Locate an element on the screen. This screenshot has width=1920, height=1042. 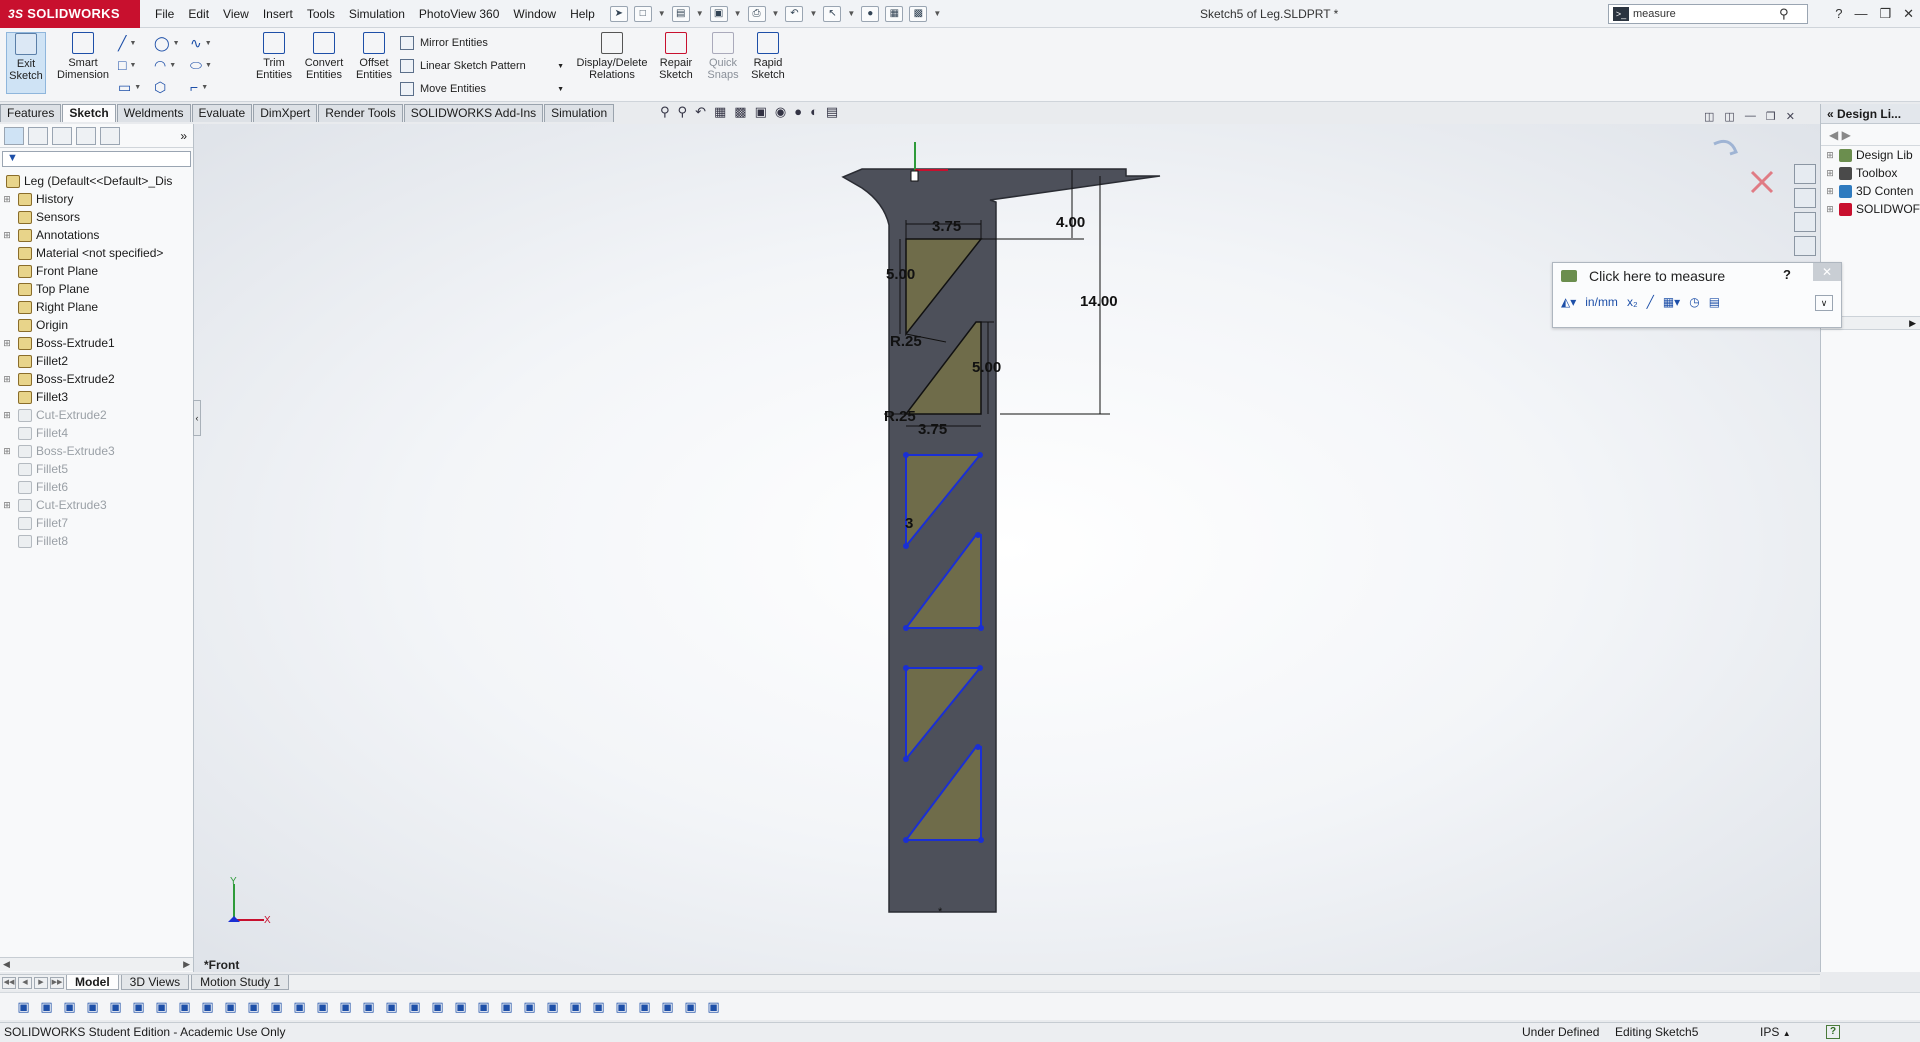
filter-toggle-icon: ▣ is located at coordinates (46, 1006).